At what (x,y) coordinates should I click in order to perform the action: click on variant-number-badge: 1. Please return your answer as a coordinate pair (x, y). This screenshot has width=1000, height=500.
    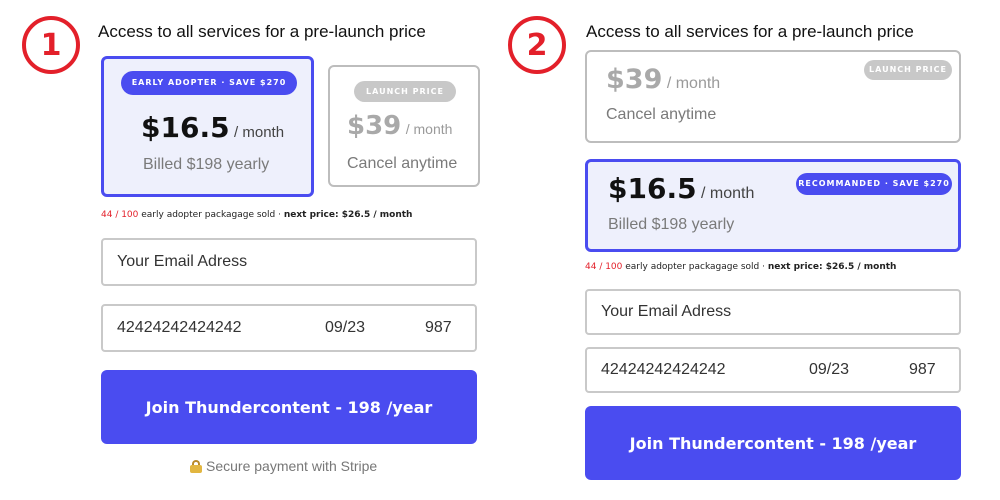
    Looking at the image, I should click on (51, 45).